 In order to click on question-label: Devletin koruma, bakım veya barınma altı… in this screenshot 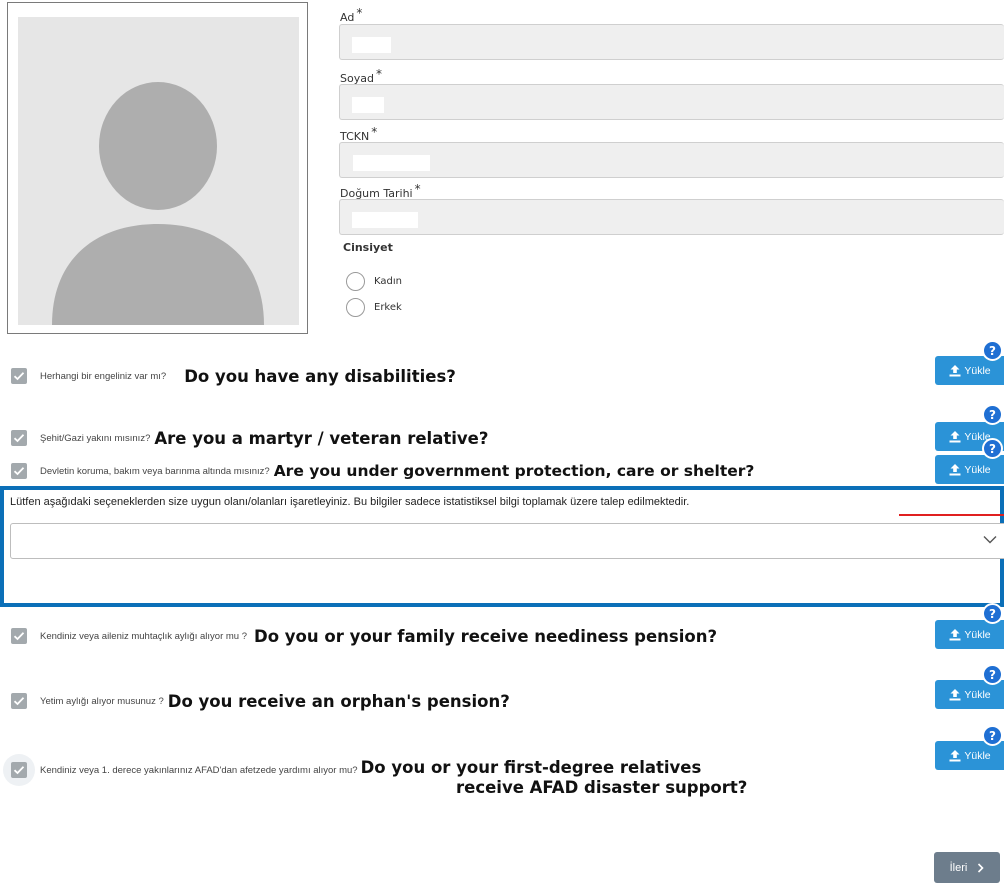, I will do `click(155, 471)`.